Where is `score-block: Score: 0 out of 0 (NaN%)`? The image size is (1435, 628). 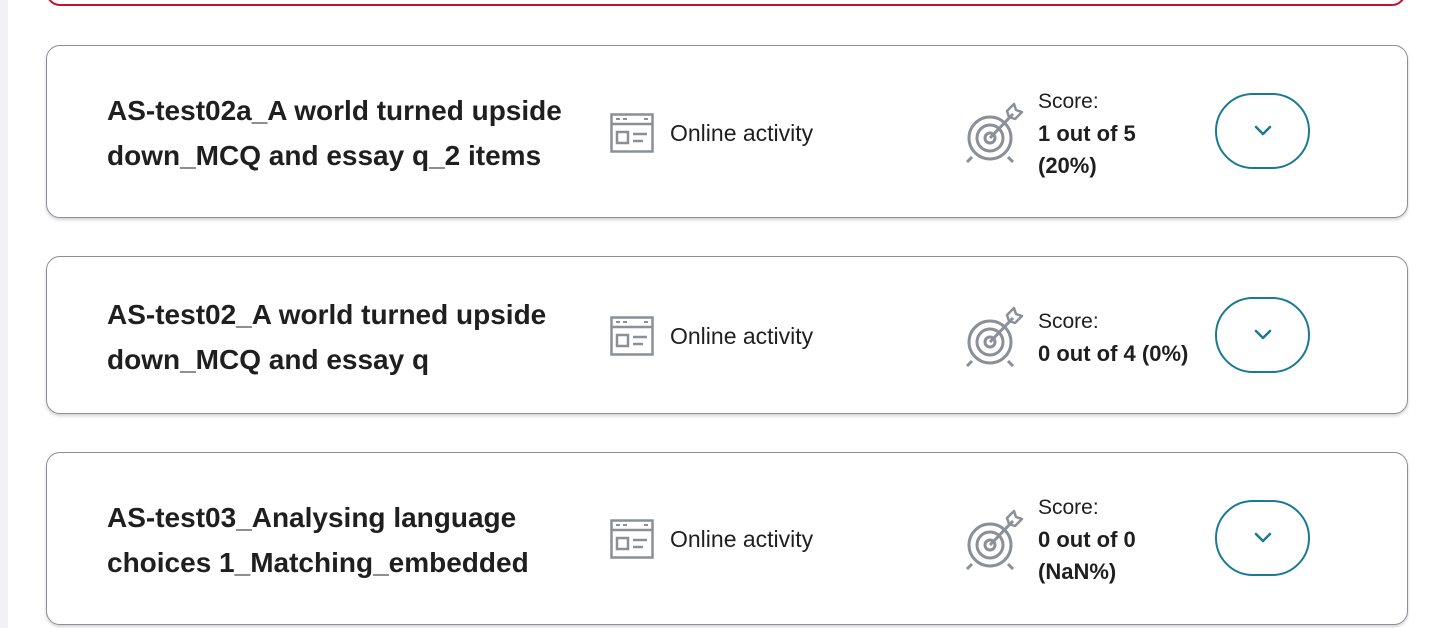
score-block: Score: 0 out of 0 (NaN%) is located at coordinates (1128, 540).